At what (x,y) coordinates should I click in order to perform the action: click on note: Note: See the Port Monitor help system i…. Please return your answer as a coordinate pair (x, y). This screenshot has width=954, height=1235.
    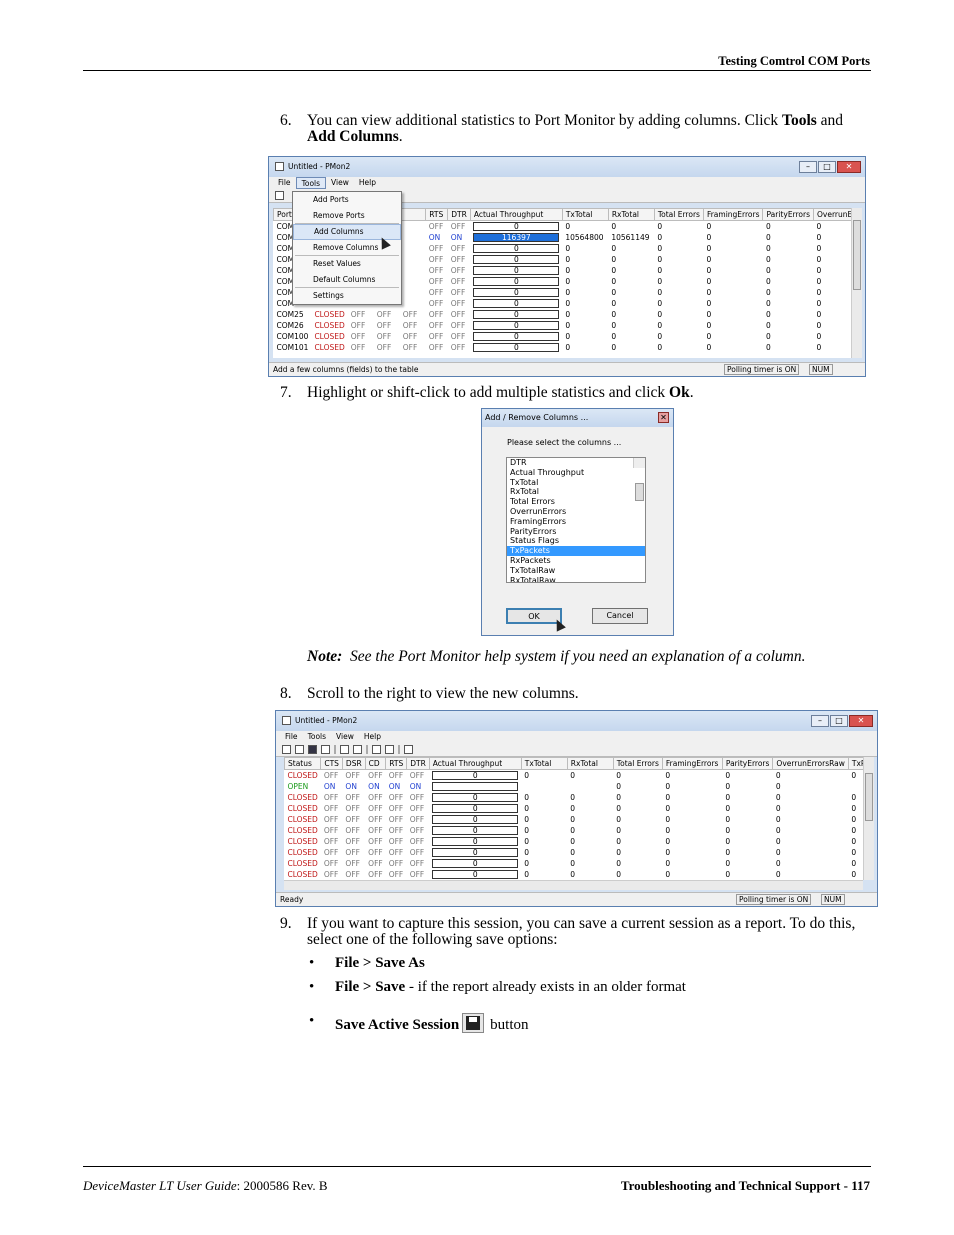
    Looking at the image, I should click on (587, 657).